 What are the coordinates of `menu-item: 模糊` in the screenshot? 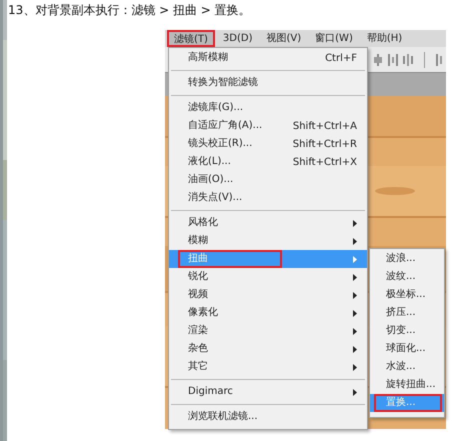 It's located at (268, 241).